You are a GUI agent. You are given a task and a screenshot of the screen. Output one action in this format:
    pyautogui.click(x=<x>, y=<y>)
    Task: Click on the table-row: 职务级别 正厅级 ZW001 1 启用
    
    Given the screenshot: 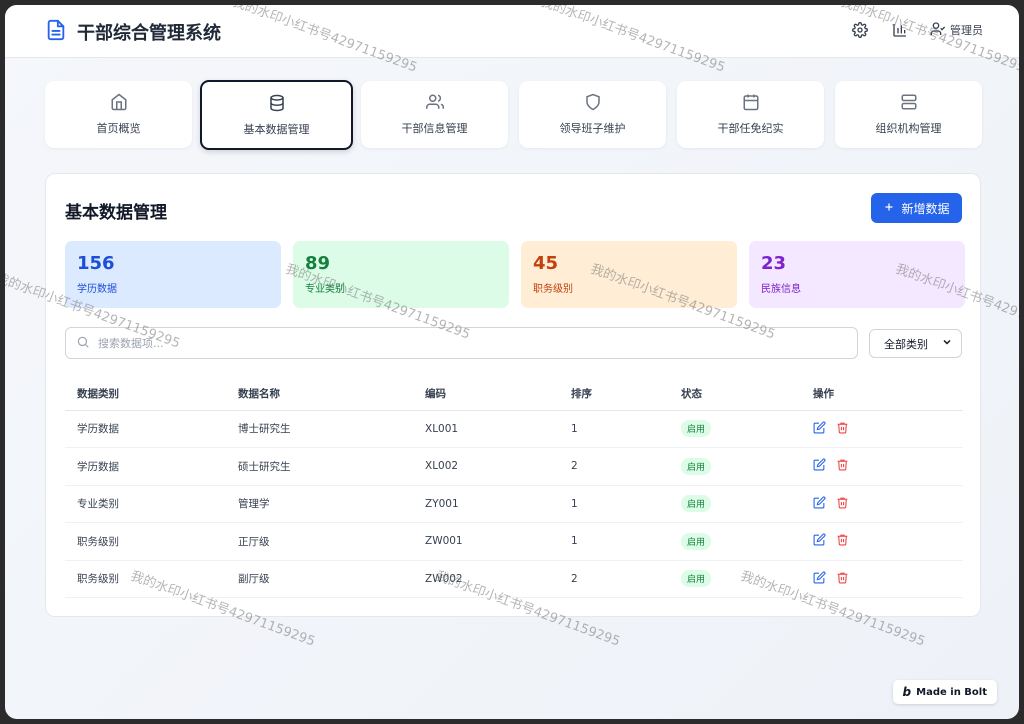 What is the action you would take?
    pyautogui.click(x=514, y=541)
    